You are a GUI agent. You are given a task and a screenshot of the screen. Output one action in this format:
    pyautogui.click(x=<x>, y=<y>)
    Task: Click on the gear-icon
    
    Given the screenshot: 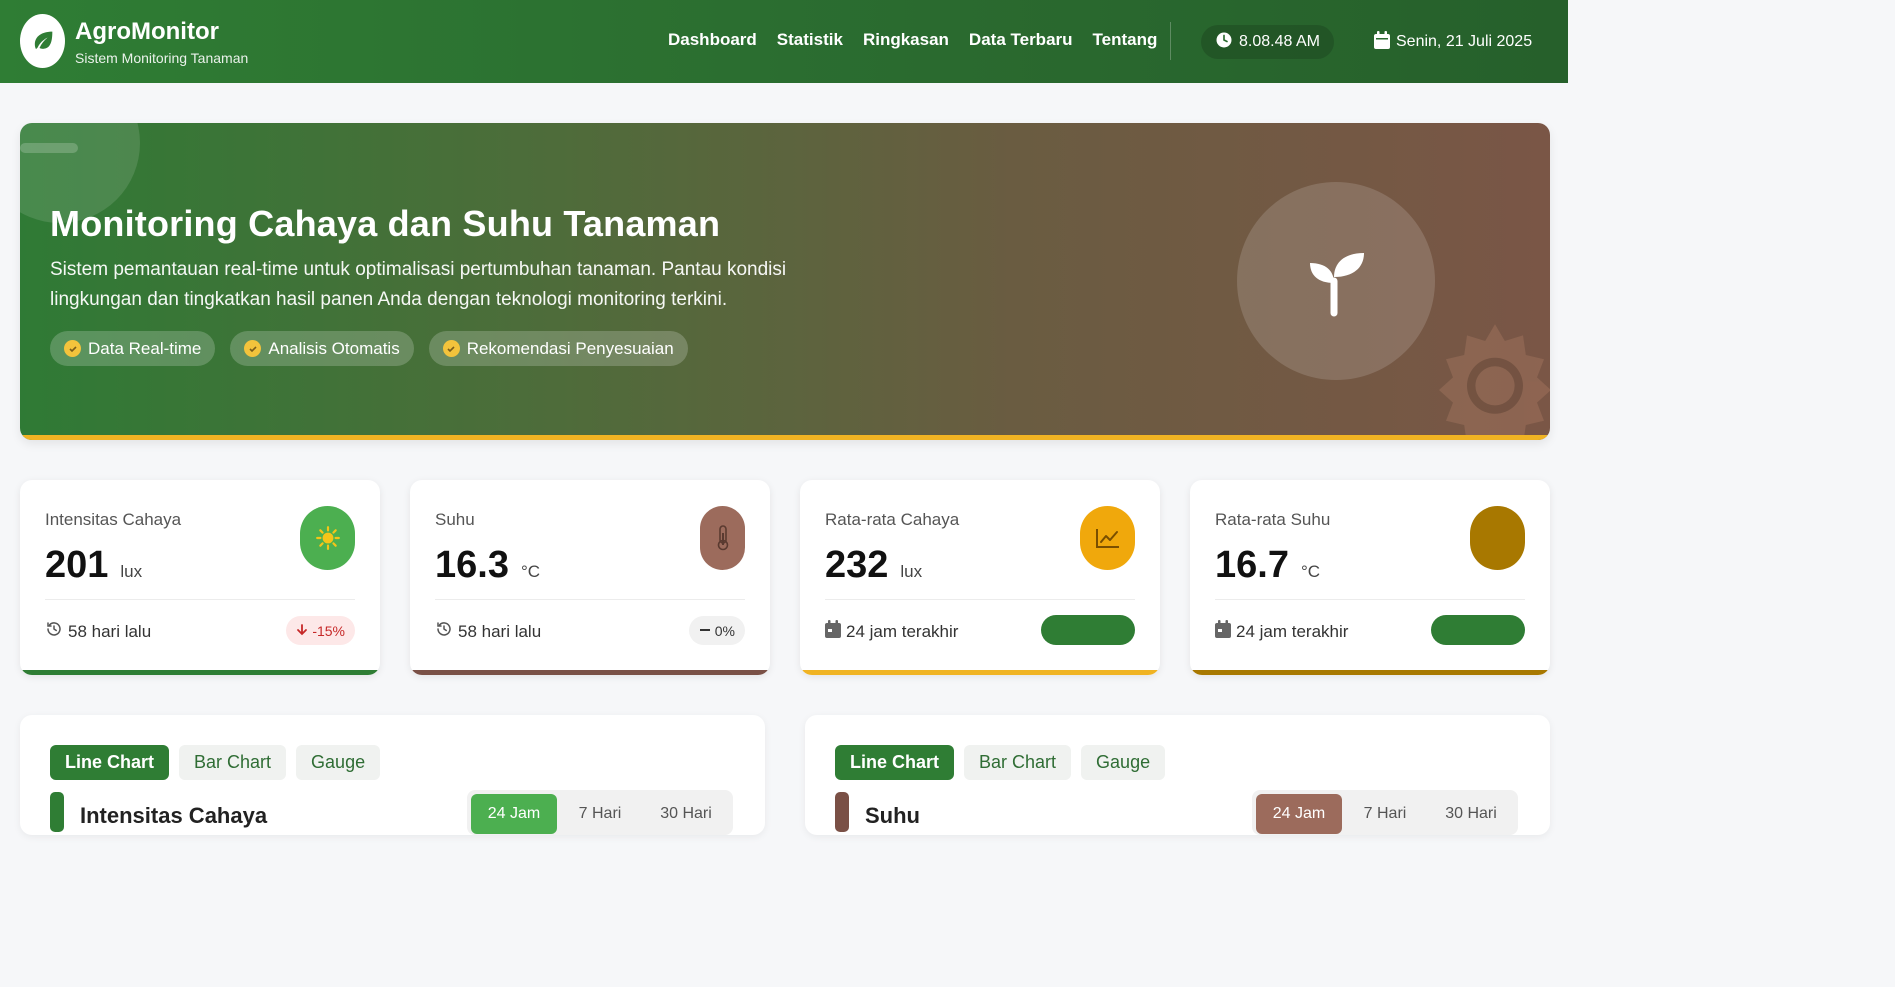 What is the action you would take?
    pyautogui.click(x=1494, y=382)
    